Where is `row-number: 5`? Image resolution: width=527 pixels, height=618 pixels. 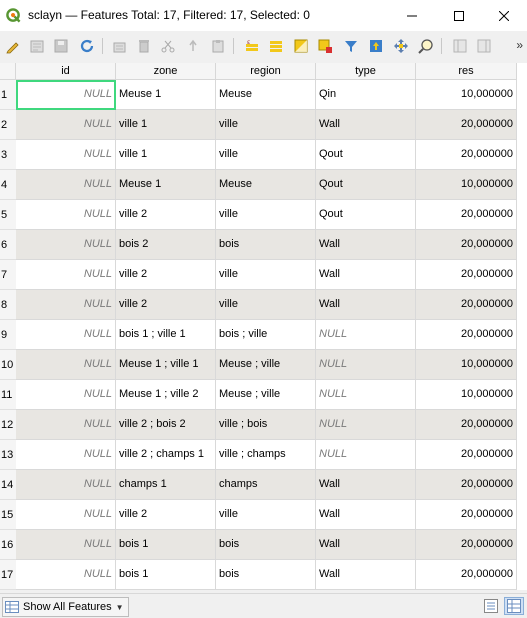
row-number: 5 is located at coordinates (8, 215).